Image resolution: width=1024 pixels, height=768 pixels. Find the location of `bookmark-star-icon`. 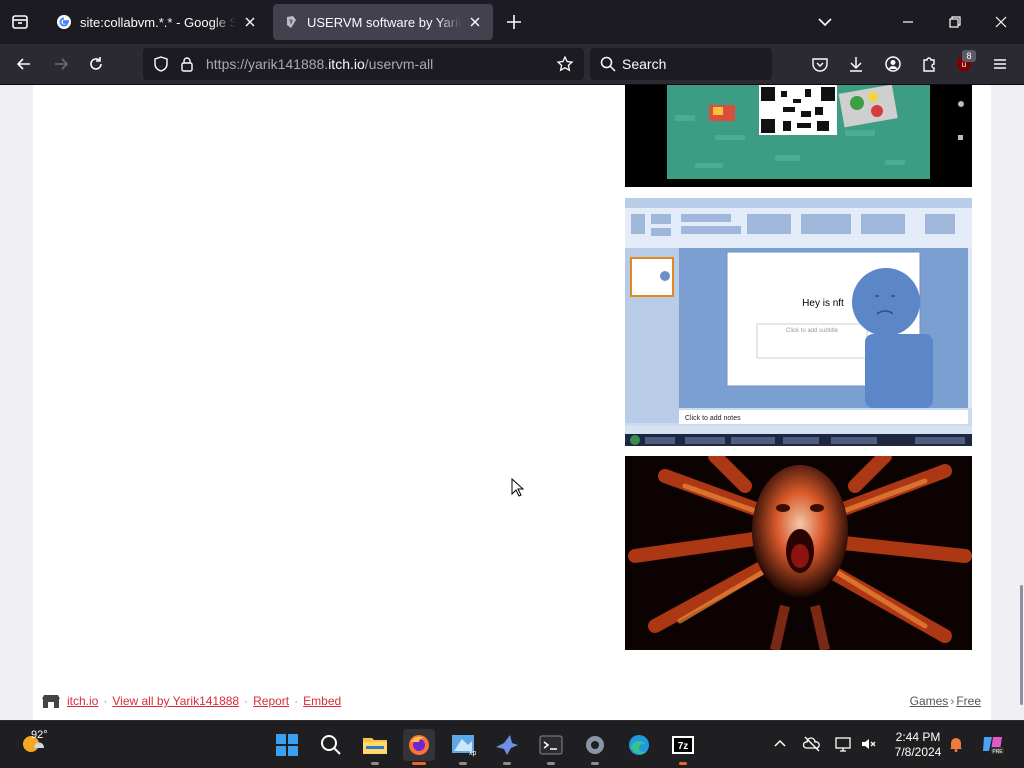

bookmark-star-icon is located at coordinates (565, 64).